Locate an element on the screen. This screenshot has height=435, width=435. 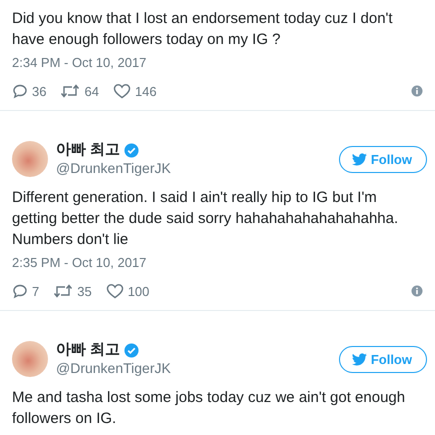
retweet-count: 35 is located at coordinates (84, 291).